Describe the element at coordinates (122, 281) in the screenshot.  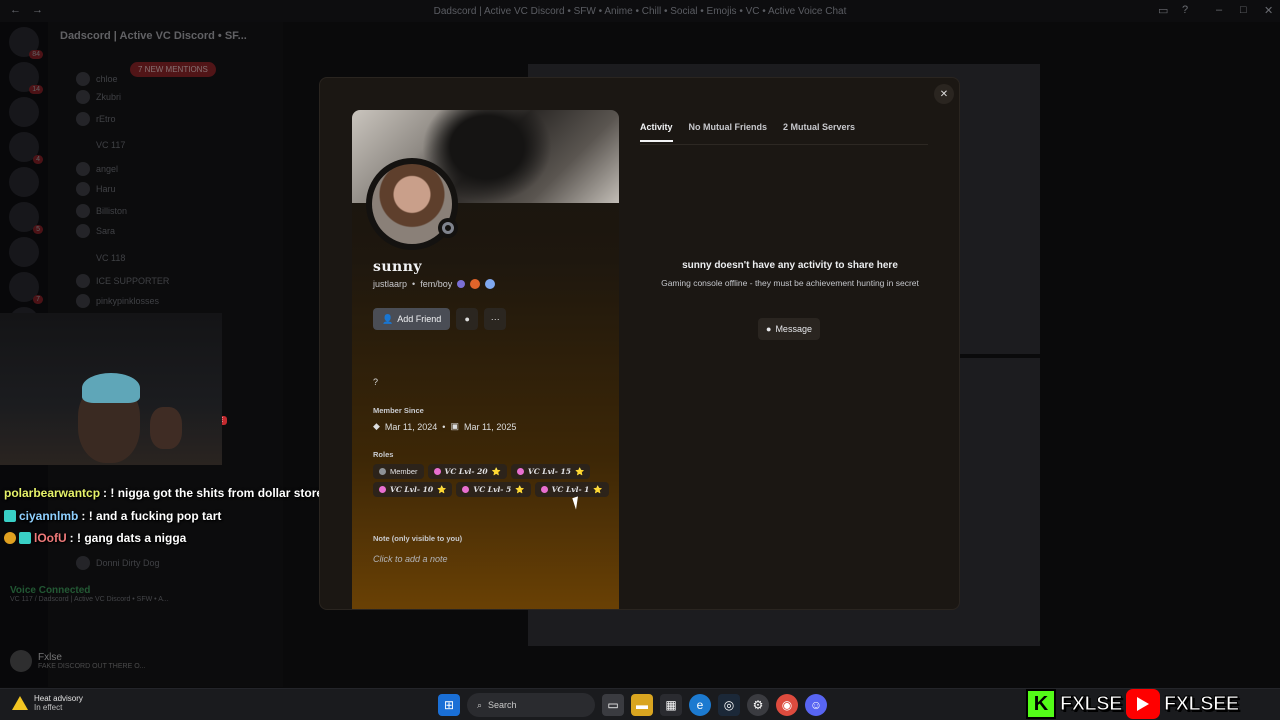
I see `voice-member: ICE SUPPORTER` at that location.